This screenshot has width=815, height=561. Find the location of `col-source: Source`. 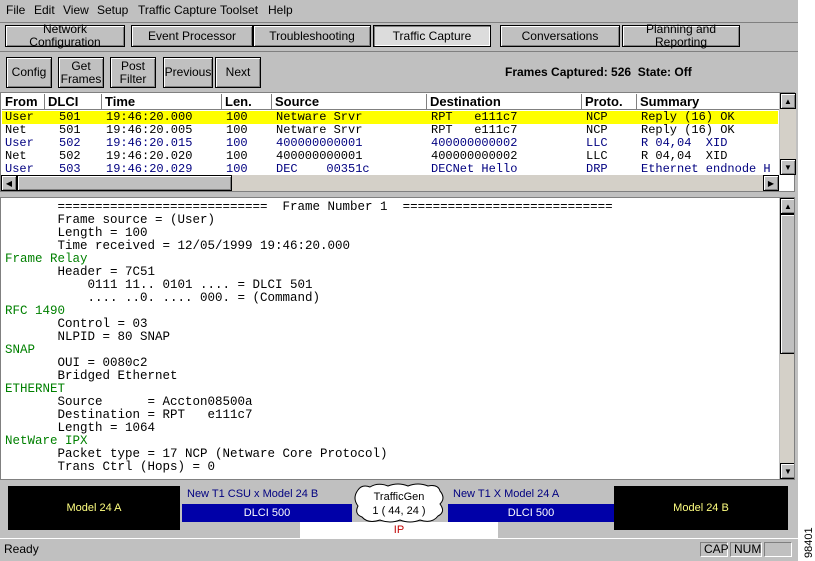

col-source: Source is located at coordinates (349, 102).